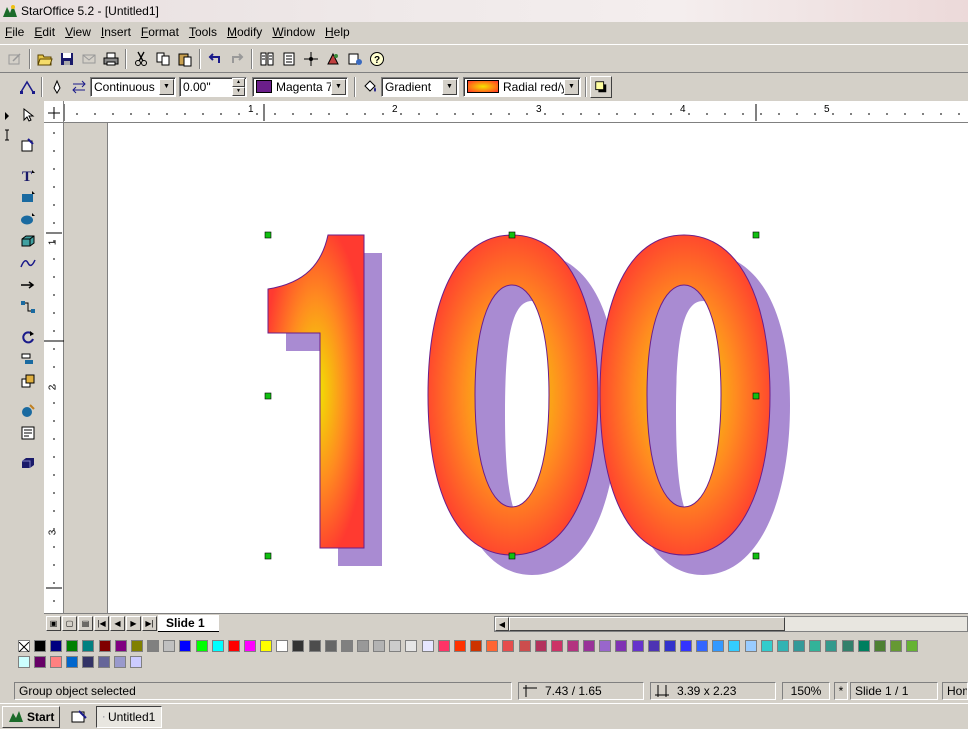  What do you see at coordinates (149, 623) in the screenshot?
I see `last-slide-icon: ▶|` at bounding box center [149, 623].